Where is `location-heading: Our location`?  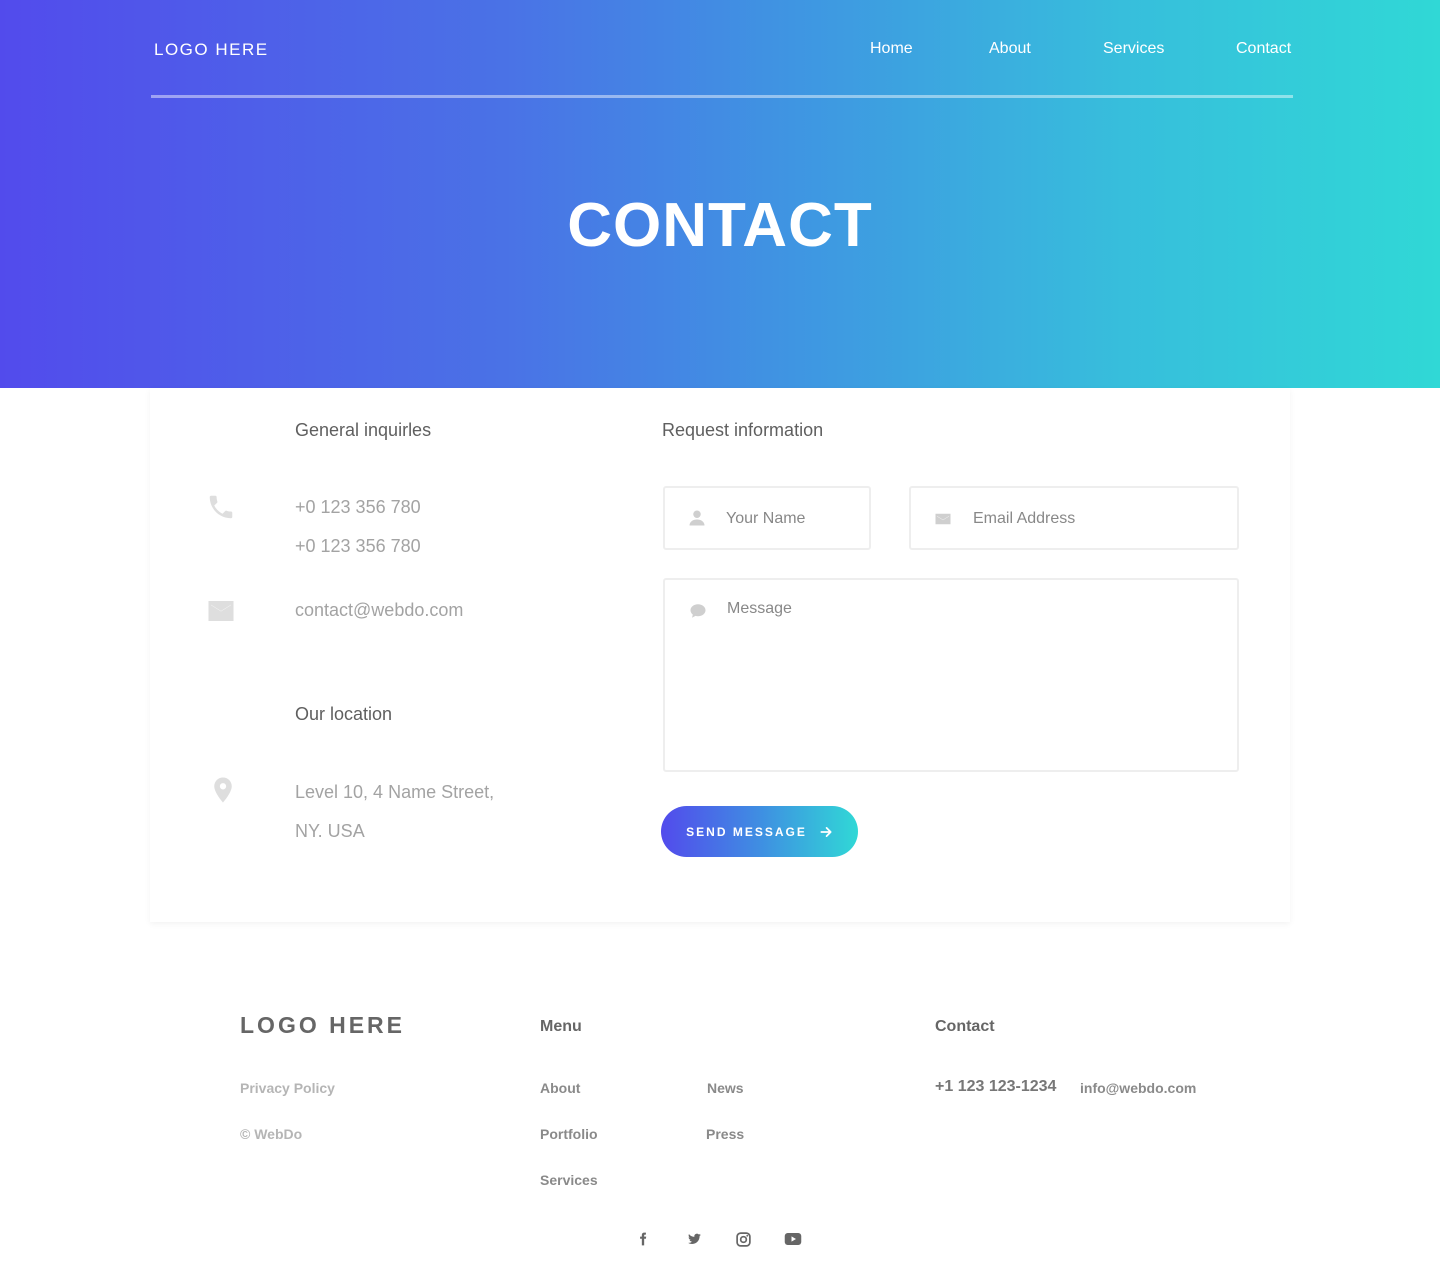
location-heading: Our location is located at coordinates (344, 714).